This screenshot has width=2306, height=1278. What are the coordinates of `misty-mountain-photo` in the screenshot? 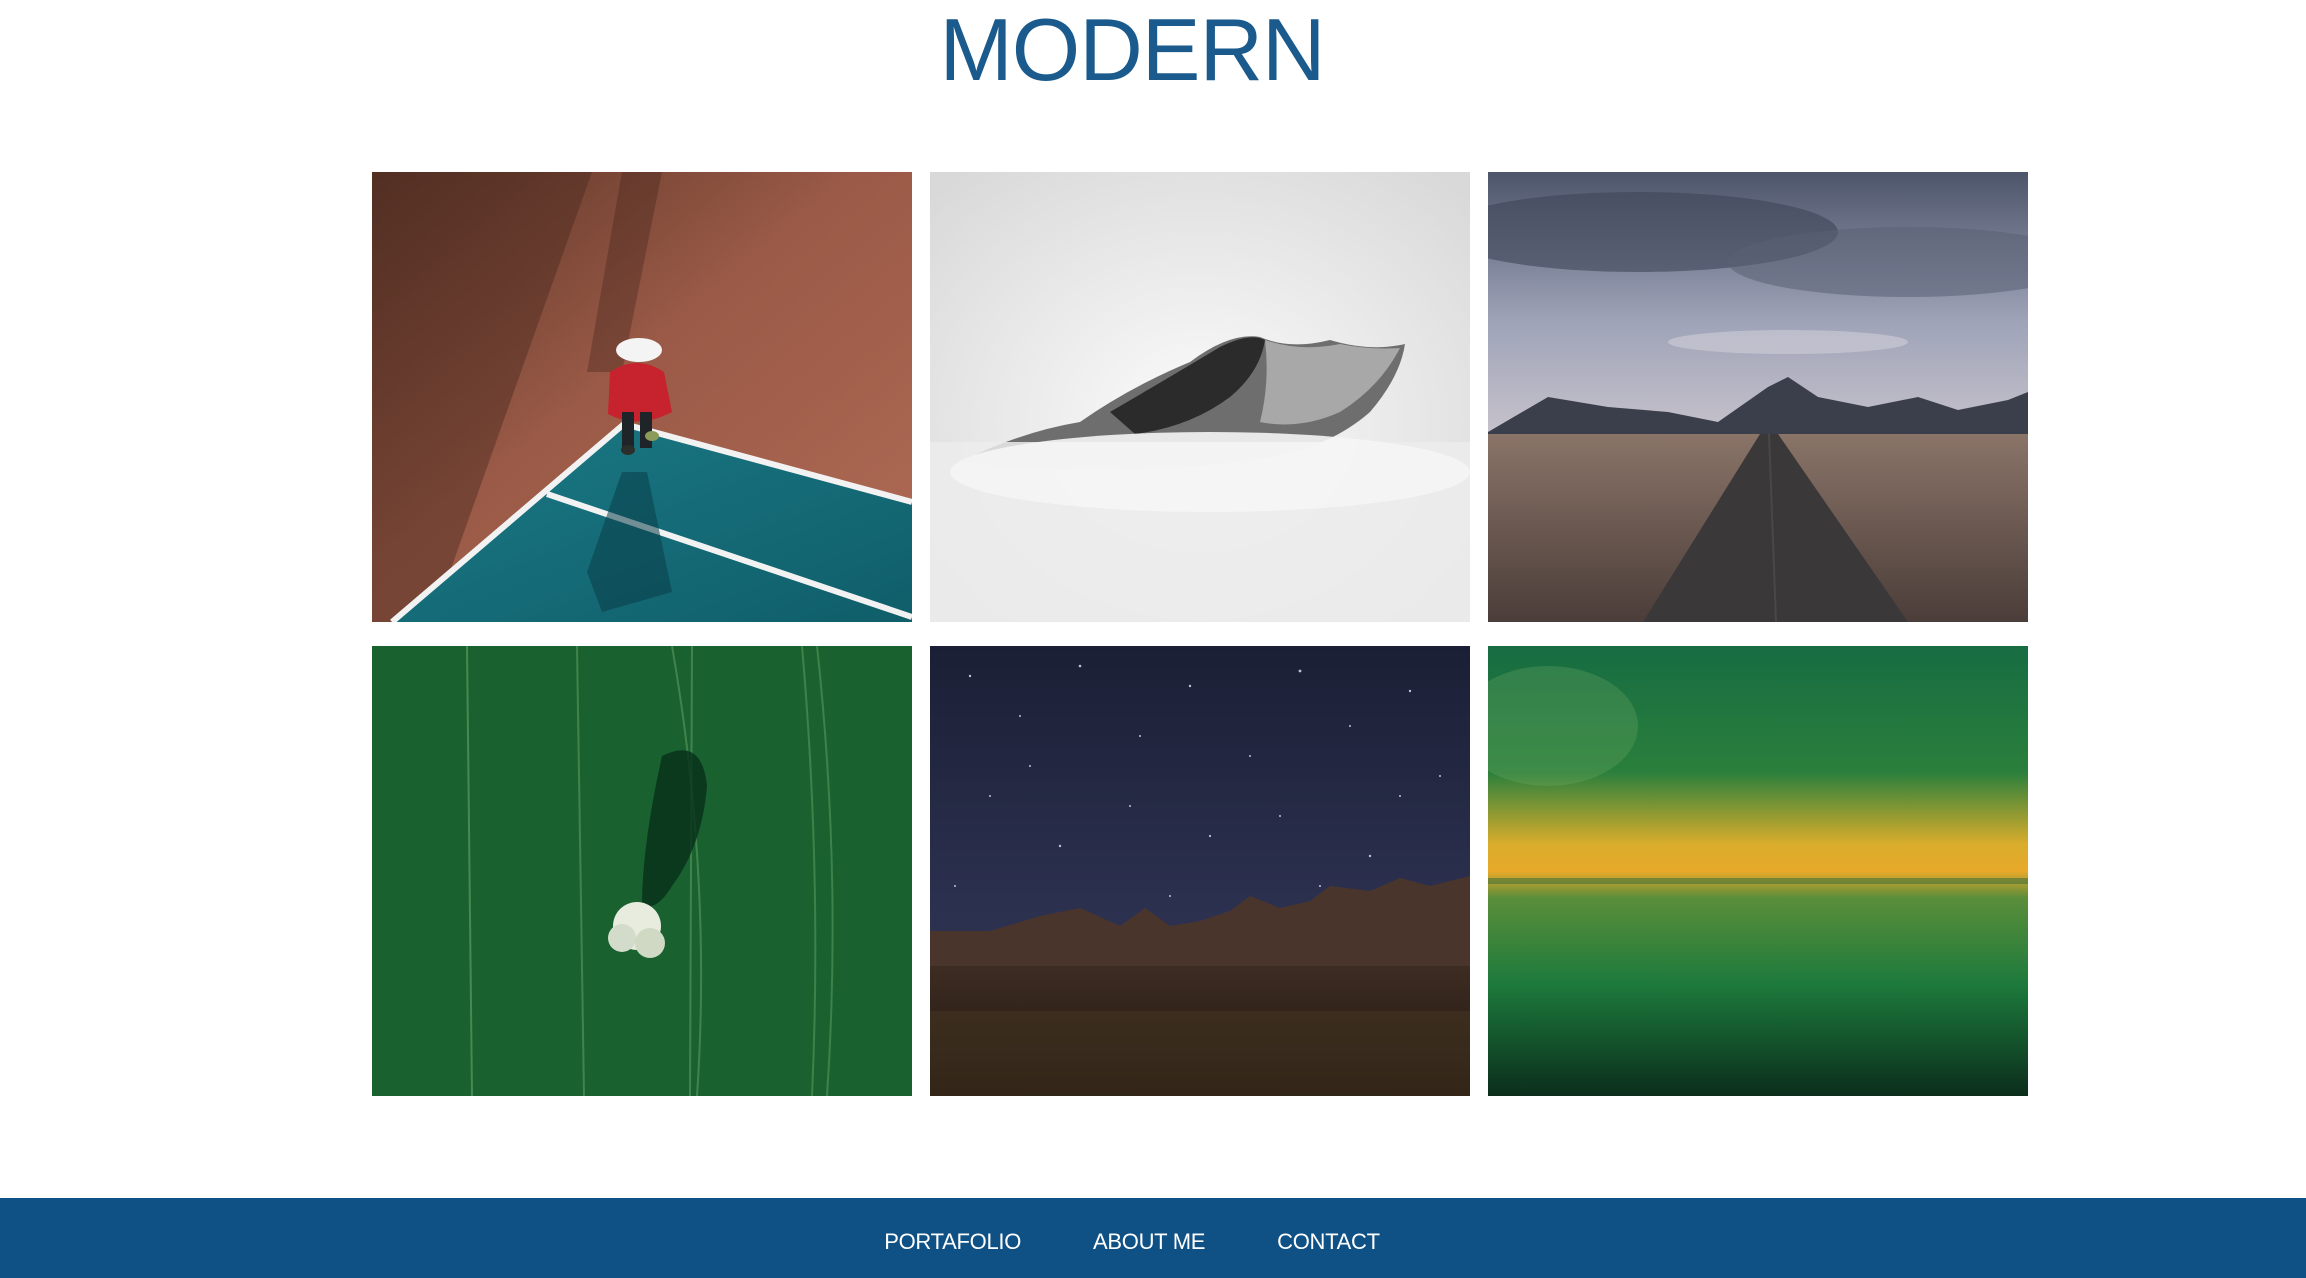 It's located at (1200, 397).